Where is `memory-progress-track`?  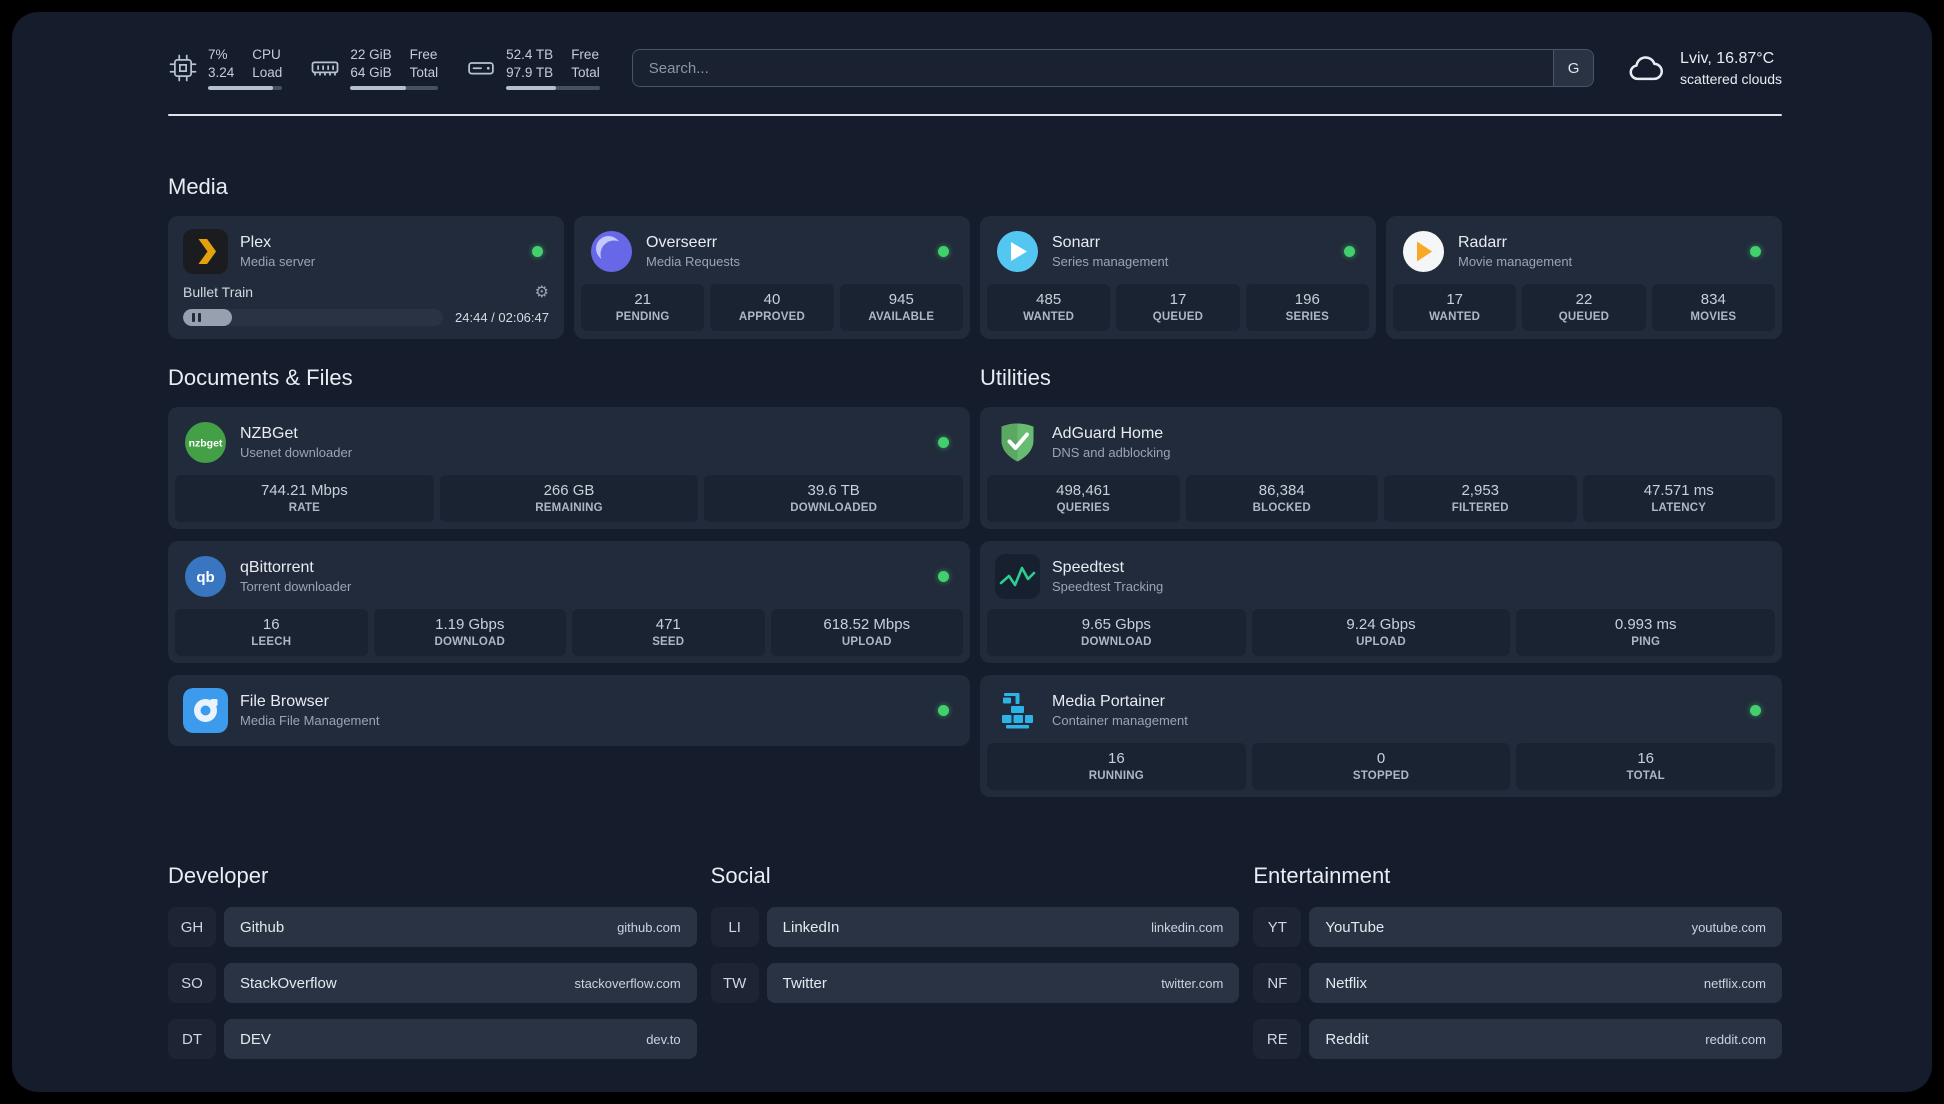
memory-progress-track is located at coordinates (394, 88).